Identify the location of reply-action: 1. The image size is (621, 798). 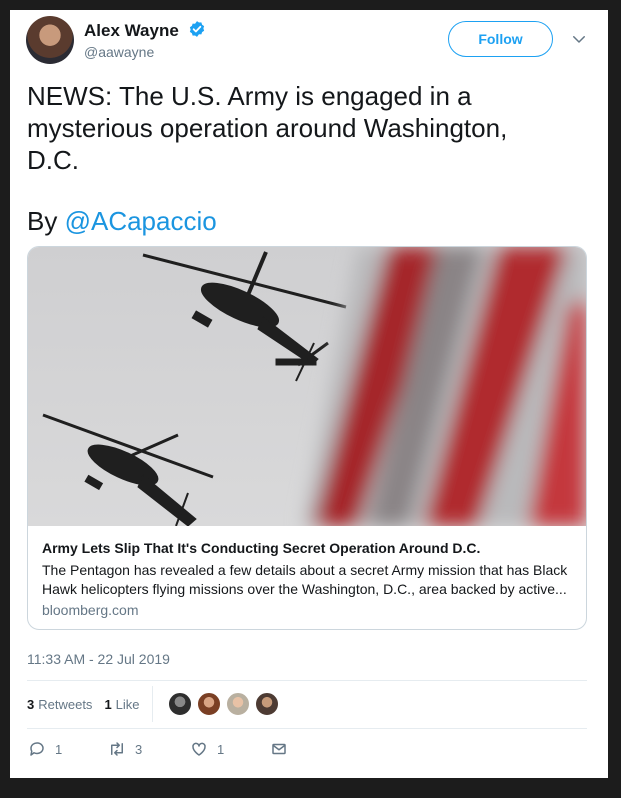
(45, 749).